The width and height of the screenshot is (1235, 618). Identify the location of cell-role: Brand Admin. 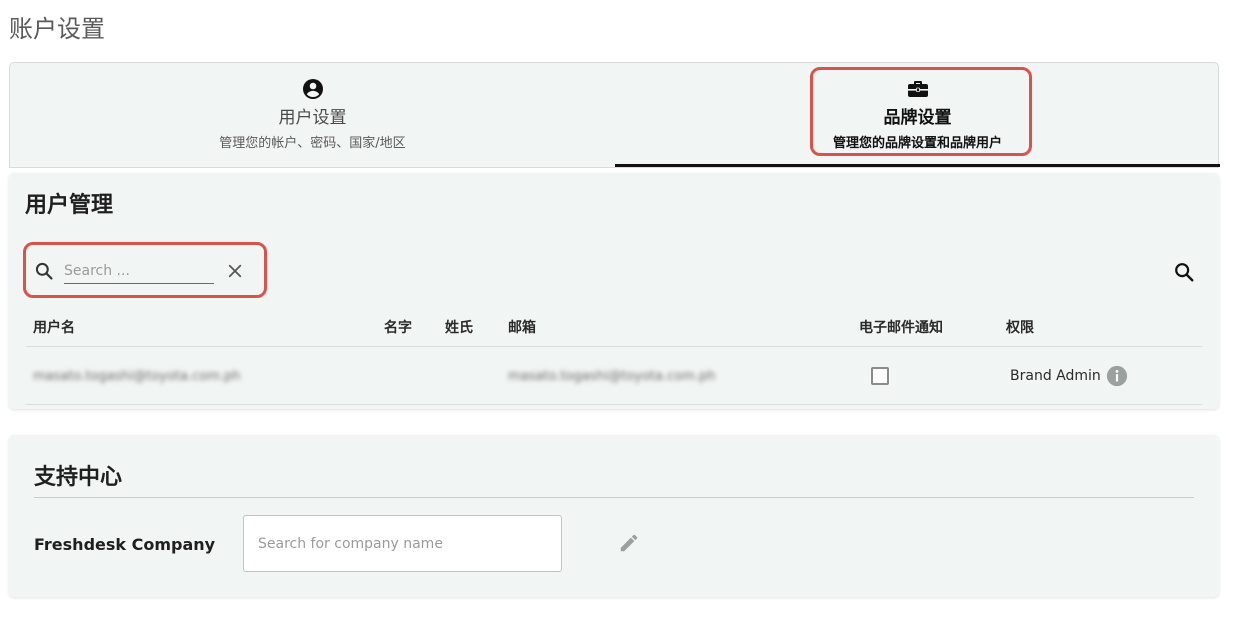
(1055, 376).